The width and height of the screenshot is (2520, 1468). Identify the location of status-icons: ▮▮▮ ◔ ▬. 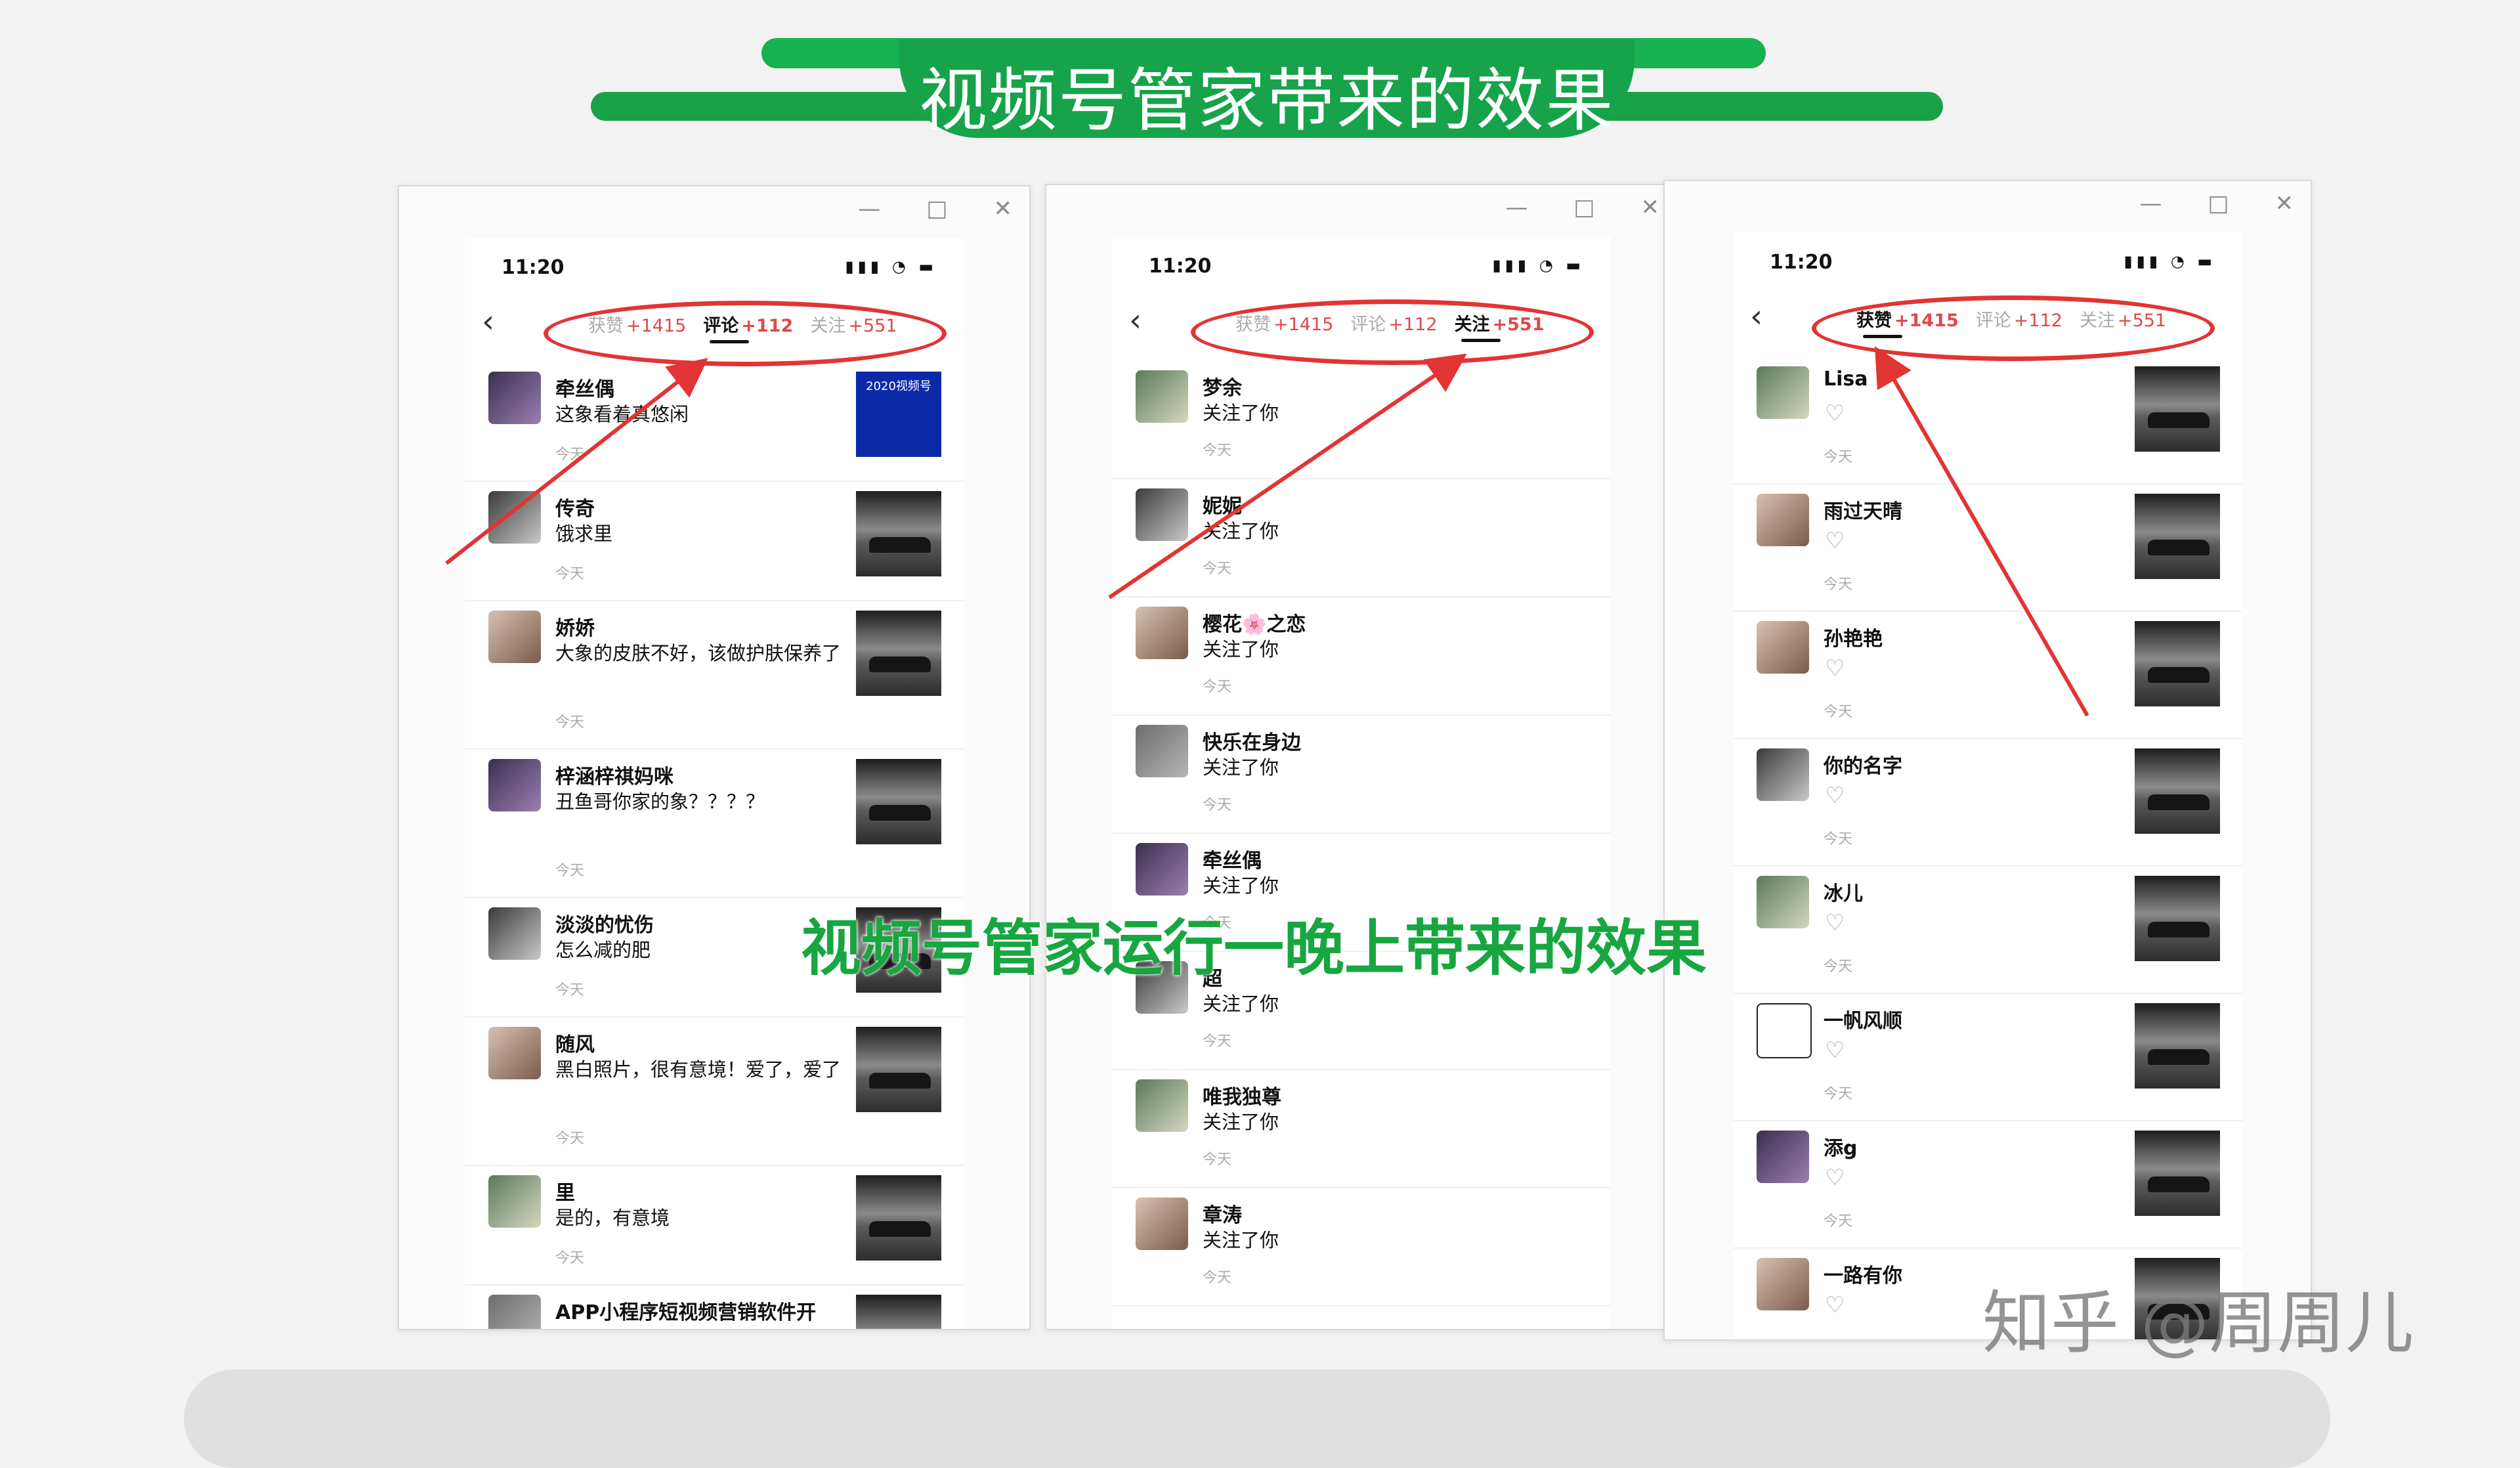
(891, 266).